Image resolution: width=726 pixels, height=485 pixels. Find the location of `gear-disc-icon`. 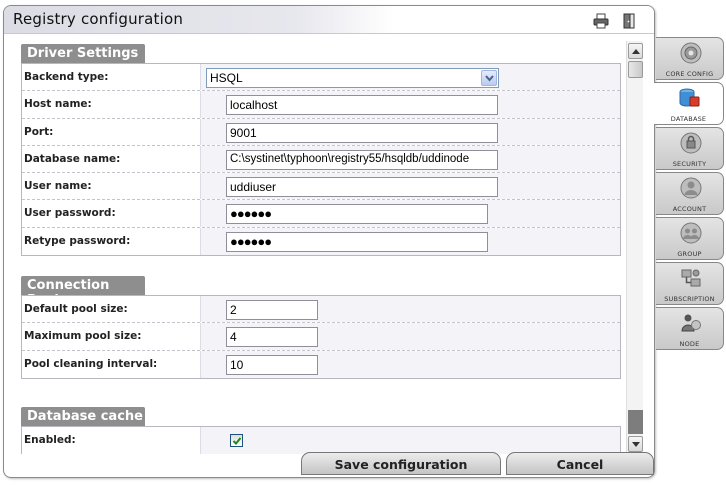

gear-disc-icon is located at coordinates (691, 53).